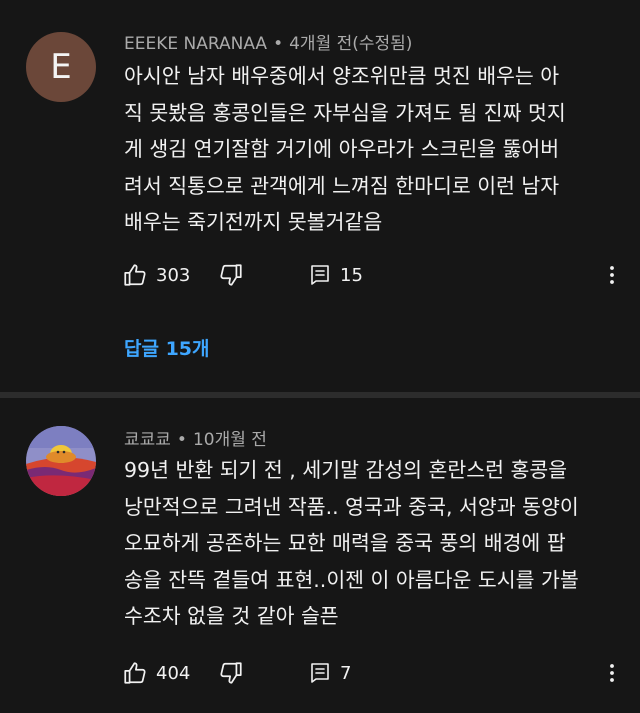 This screenshot has height=713, width=640. I want to click on like-count: 303, so click(173, 275).